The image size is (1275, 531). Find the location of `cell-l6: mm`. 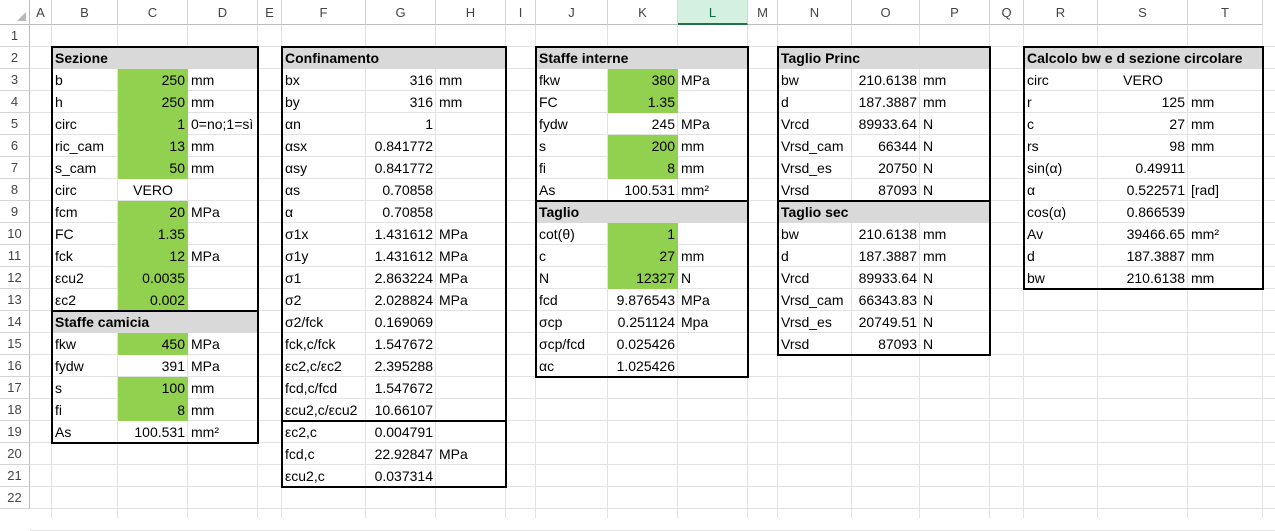

cell-l6: mm is located at coordinates (713, 146).